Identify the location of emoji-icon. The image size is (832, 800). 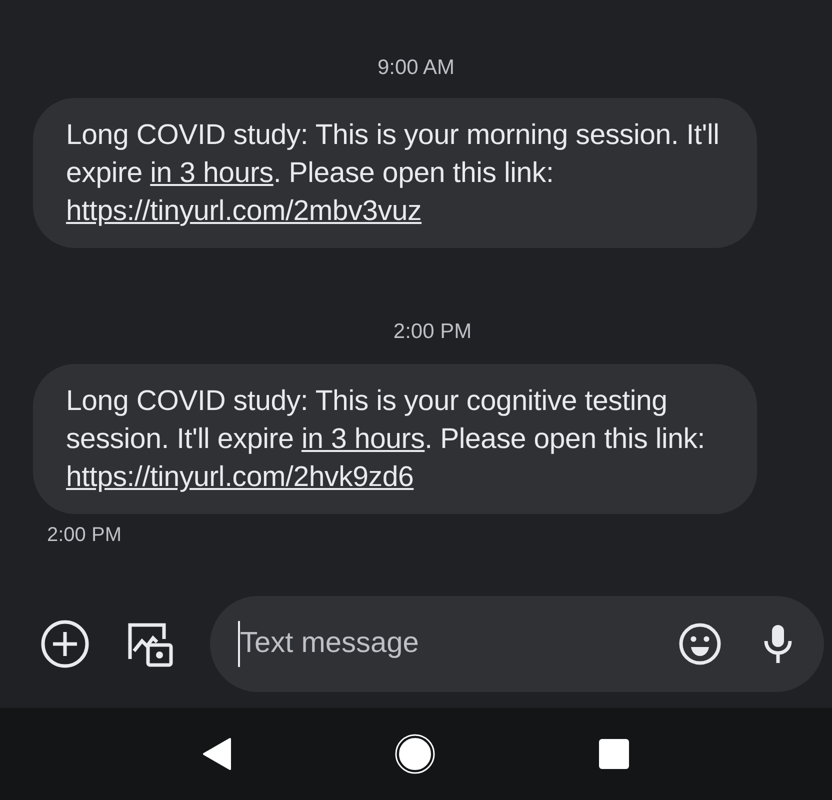
(700, 644).